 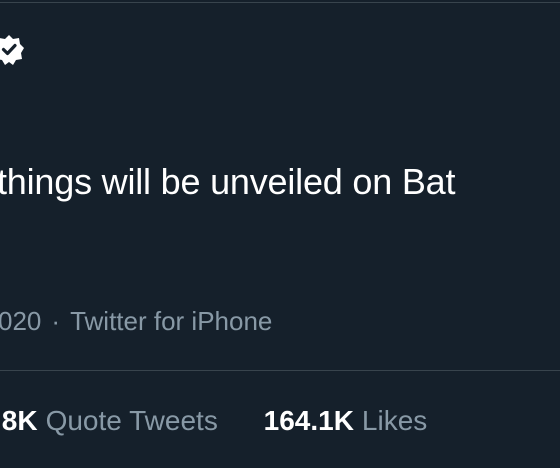 I want to click on quote-tweets-label: Quote Tweets, so click(x=131, y=420).